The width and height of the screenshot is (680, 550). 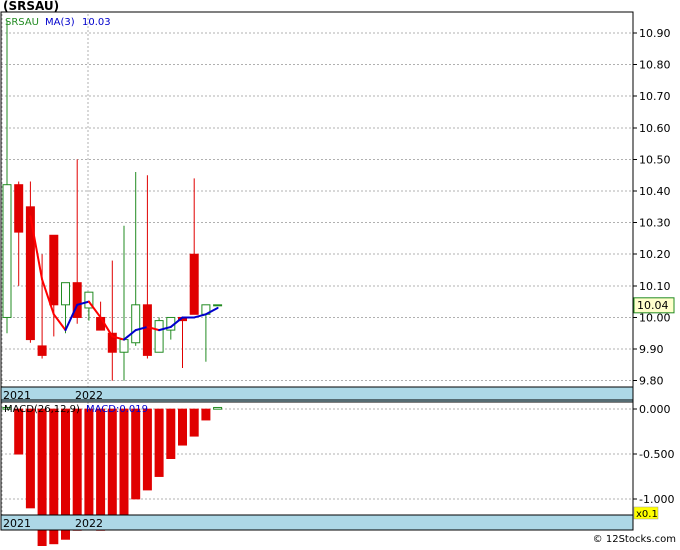 What do you see at coordinates (655, 65) in the screenshot?
I see `price-tick-label: 10.80` at bounding box center [655, 65].